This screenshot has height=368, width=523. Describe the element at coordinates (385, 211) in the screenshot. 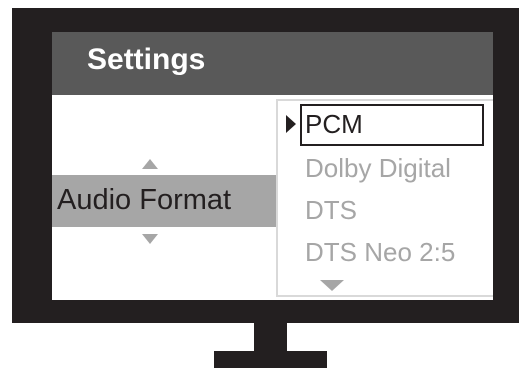

I see `dropdown-option-dts: DTS` at that location.